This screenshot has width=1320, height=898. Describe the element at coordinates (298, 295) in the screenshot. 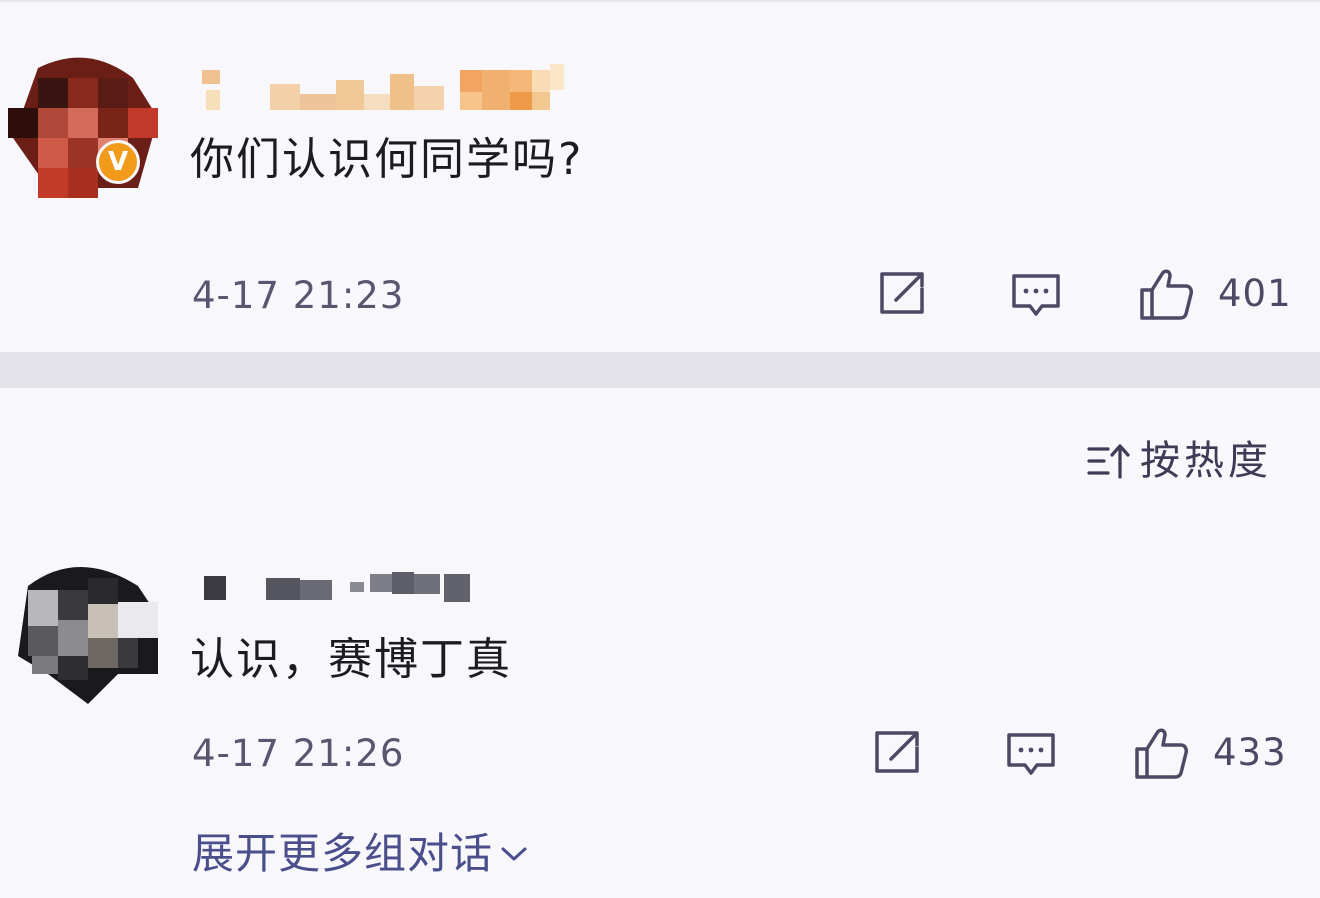

I see `comment-timestamp: 4-17 21:23` at that location.